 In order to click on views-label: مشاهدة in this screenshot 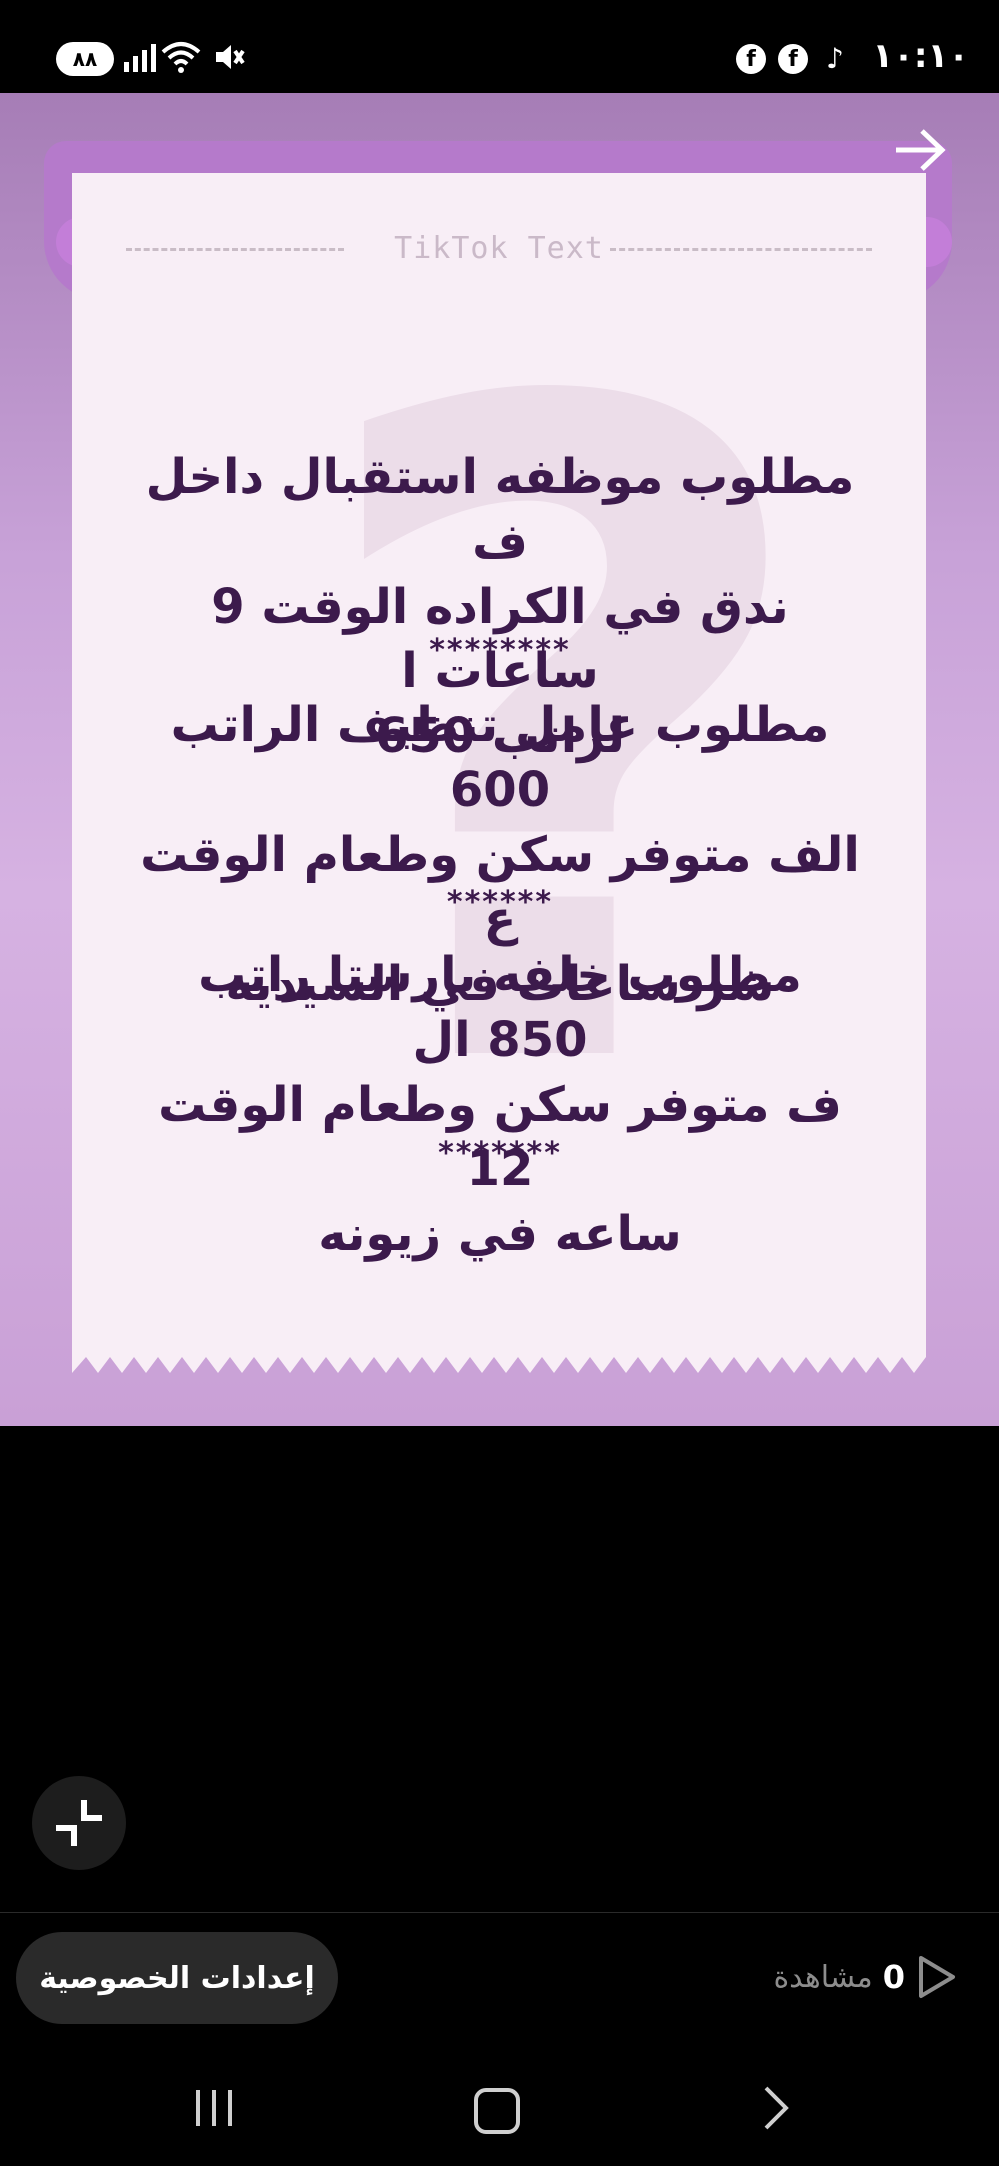, I will do `click(823, 1977)`.